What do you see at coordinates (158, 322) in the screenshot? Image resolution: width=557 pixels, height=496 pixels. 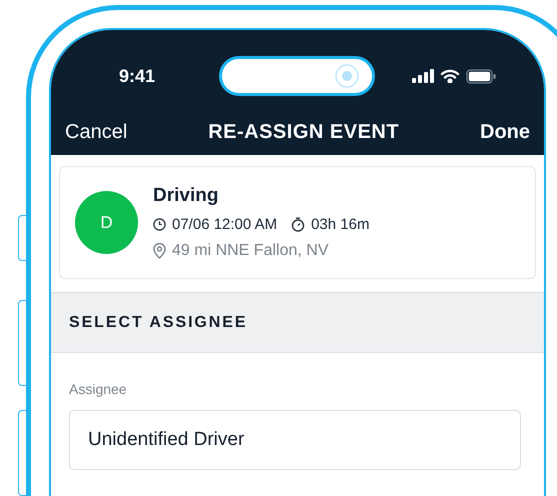 I see `section-title: SELECT ASSIGNEE` at bounding box center [158, 322].